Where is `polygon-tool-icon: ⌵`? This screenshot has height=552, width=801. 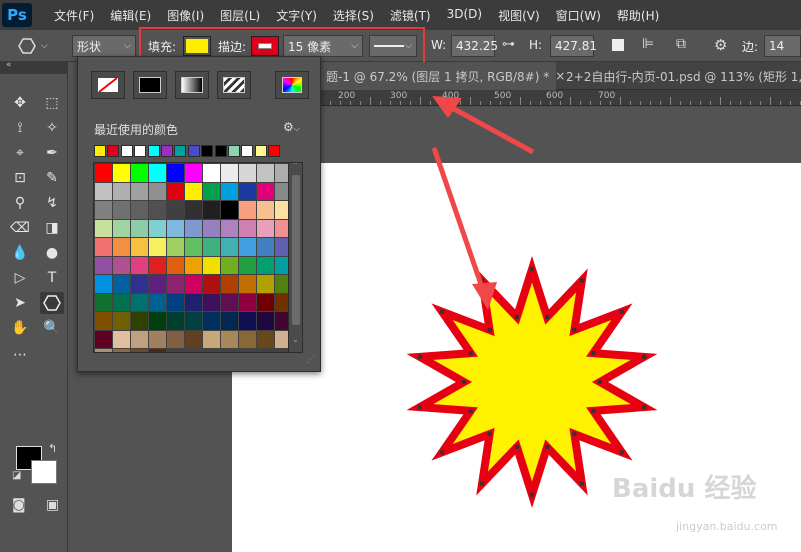
polygon-tool-icon: ⌵ is located at coordinates (38, 46).